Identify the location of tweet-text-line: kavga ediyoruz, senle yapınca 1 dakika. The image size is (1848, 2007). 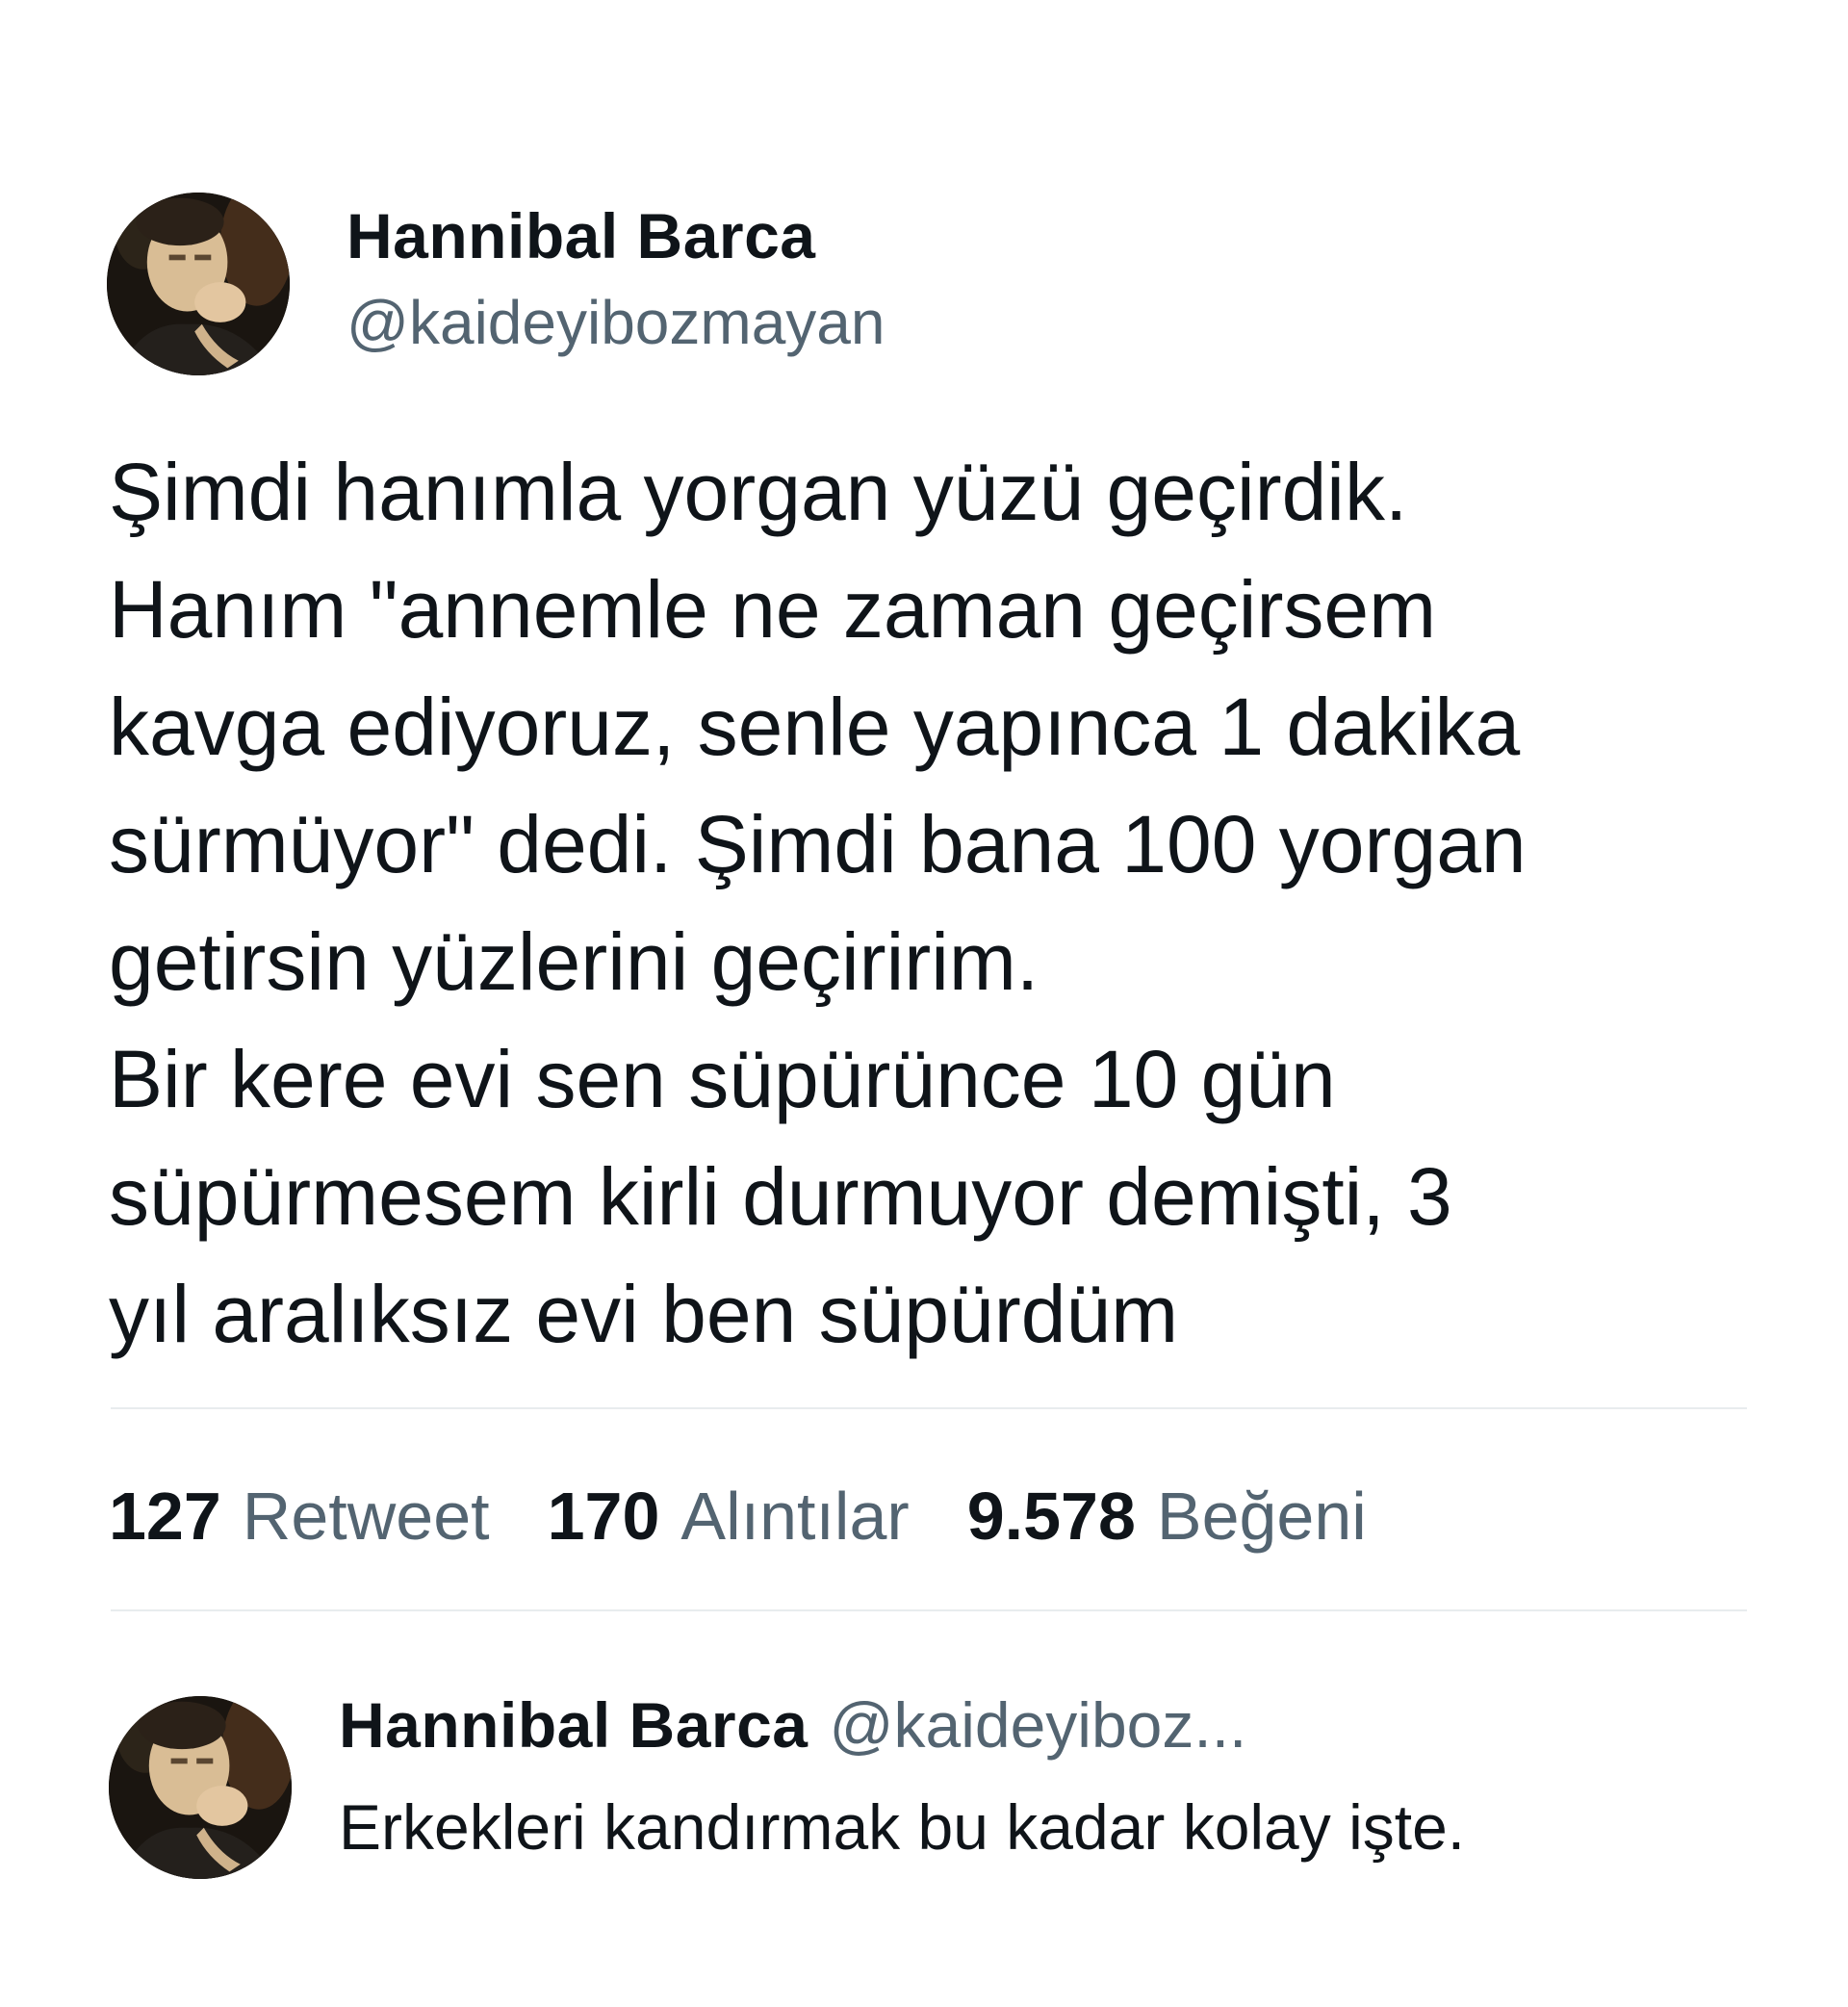
(815, 727).